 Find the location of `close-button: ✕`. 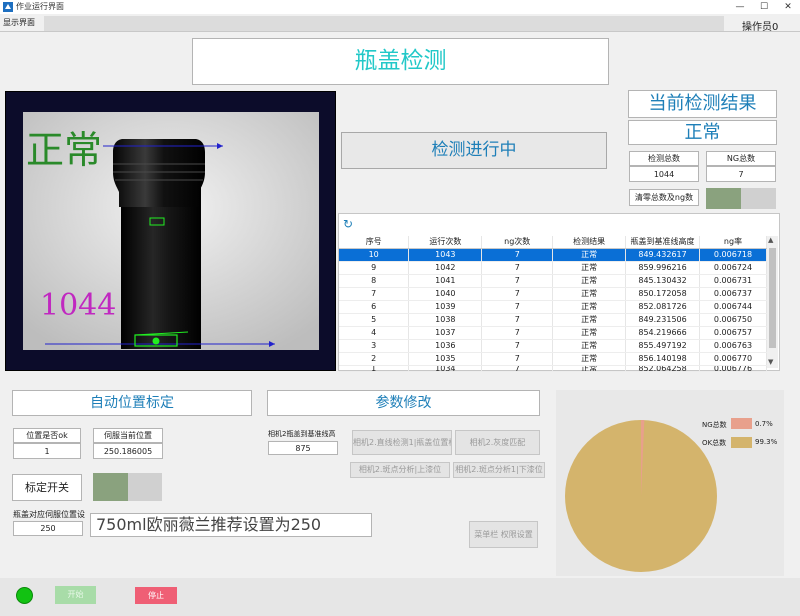

close-button: ✕ is located at coordinates (788, 7).